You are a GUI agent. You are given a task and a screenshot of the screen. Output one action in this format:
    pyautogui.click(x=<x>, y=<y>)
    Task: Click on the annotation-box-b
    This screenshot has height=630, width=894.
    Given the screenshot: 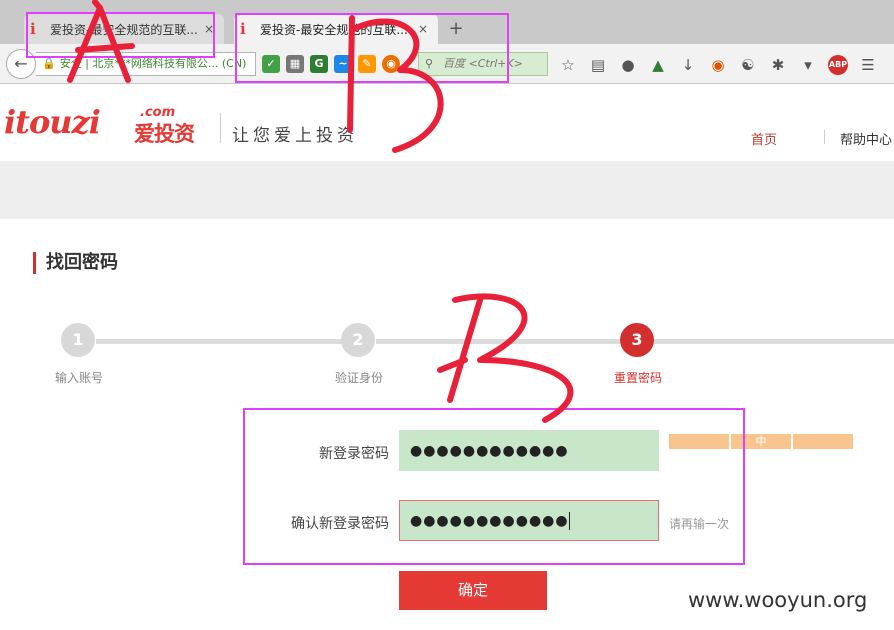 What is the action you would take?
    pyautogui.click(x=372, y=48)
    